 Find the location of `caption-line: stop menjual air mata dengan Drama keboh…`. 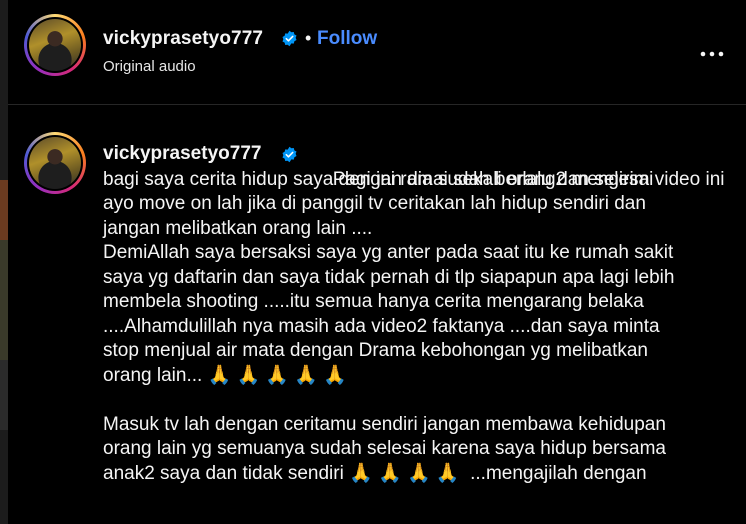

caption-line: stop menjual air mata dengan Drama keboh… is located at coordinates (375, 350).